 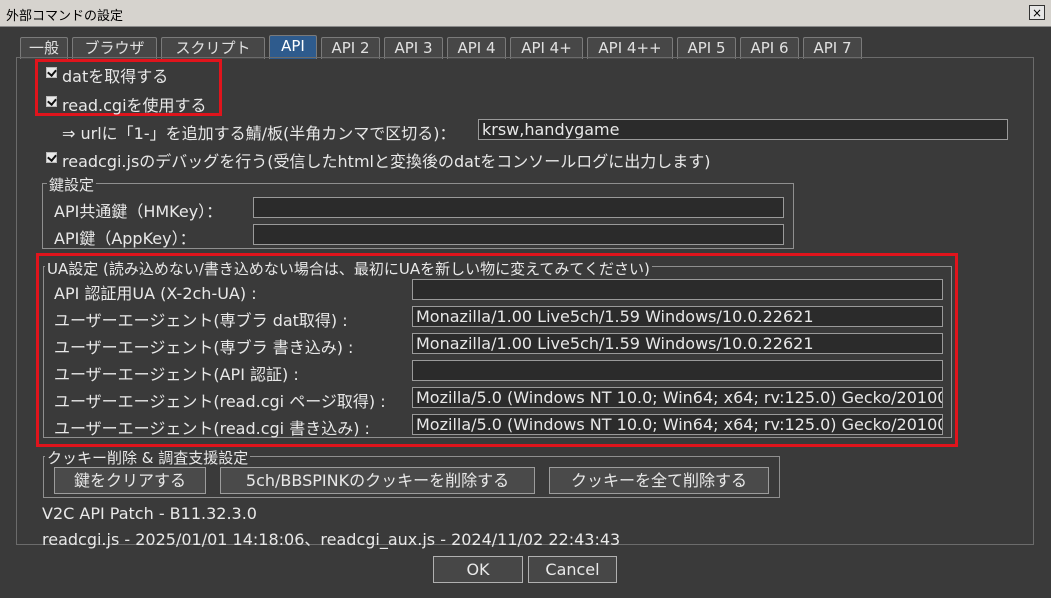 I want to click on ua-row-label: ユーザーエージェント(専ブラ dat取得) :, so click(x=201, y=320).